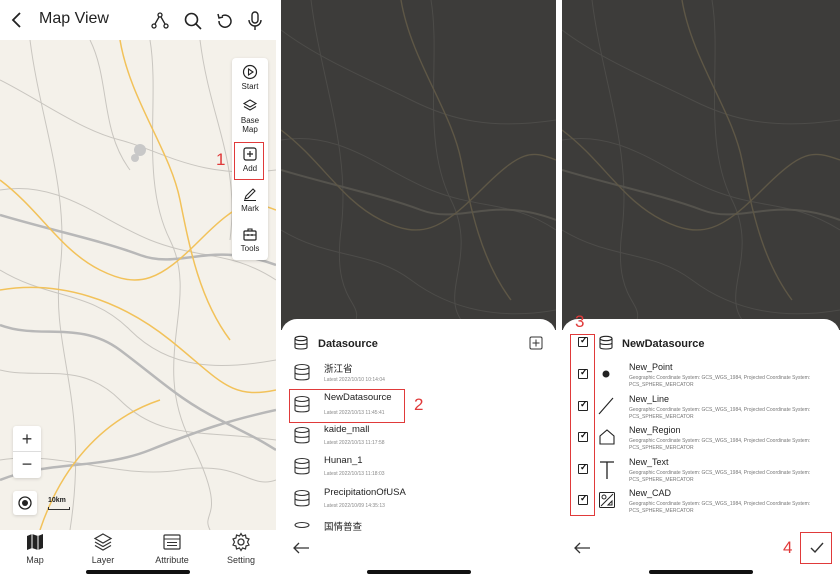  Describe the element at coordinates (418, 468) in the screenshot. I see `datasource-item: Hunan_1 Latest 2022/10/13 11:18:03` at that location.